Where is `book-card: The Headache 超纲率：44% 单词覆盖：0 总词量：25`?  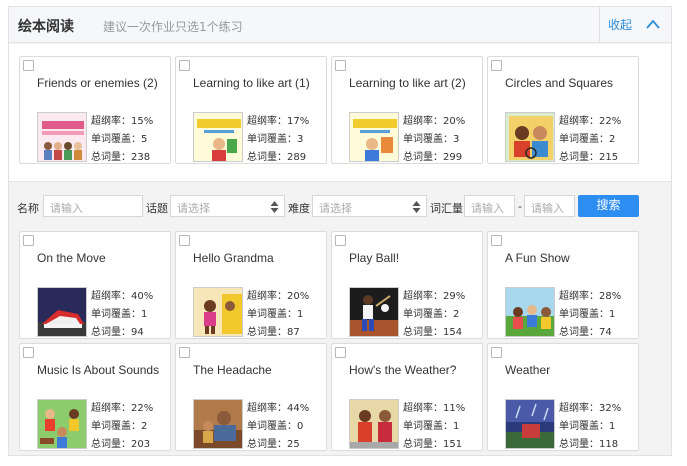
book-card: The Headache 超纲率：44% 单词覆盖：0 总词量：25 is located at coordinates (251, 397).